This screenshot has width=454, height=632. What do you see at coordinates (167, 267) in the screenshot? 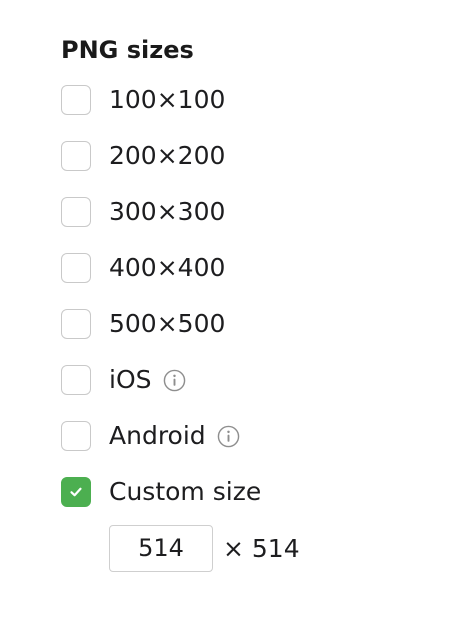
I see `option-label-400: 400×400` at bounding box center [167, 267].